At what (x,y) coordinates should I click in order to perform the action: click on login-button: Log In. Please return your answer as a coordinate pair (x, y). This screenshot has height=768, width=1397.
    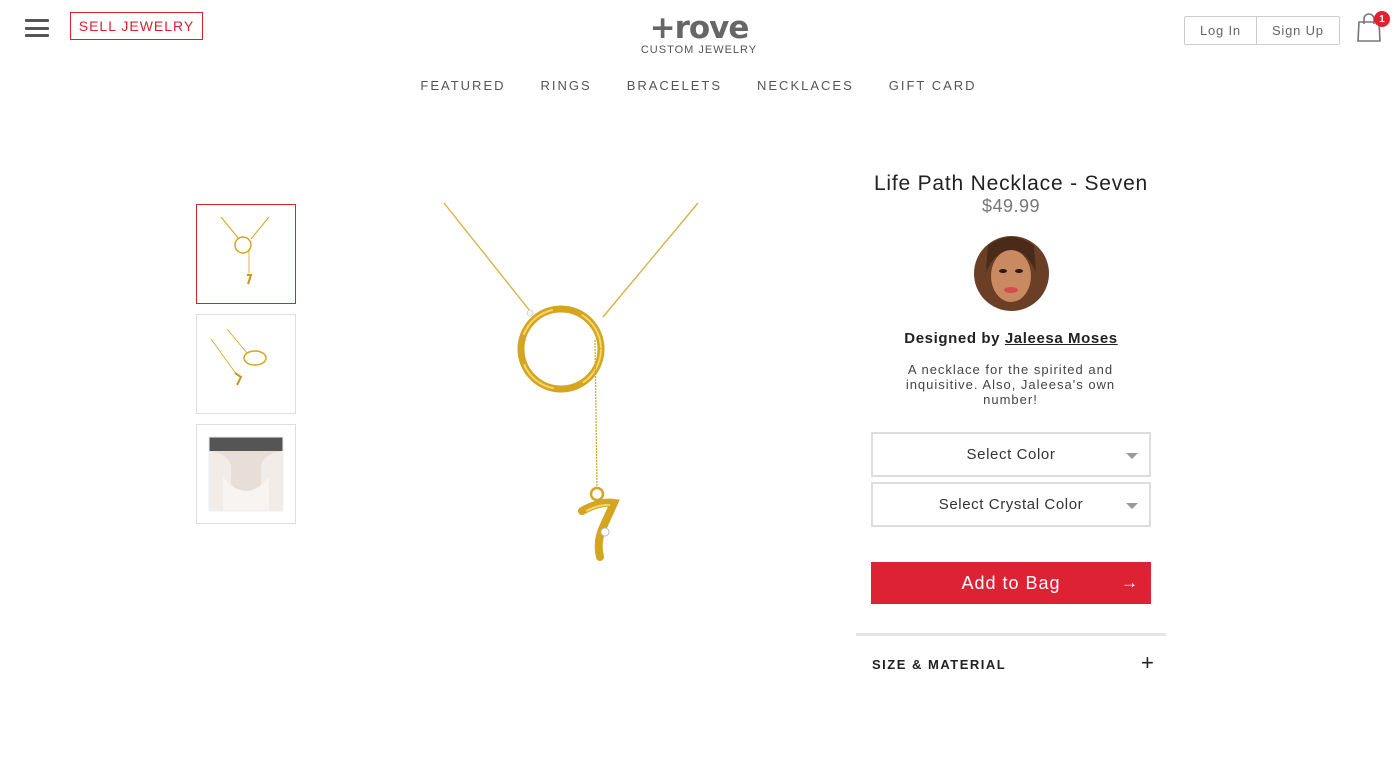
    Looking at the image, I should click on (1221, 30).